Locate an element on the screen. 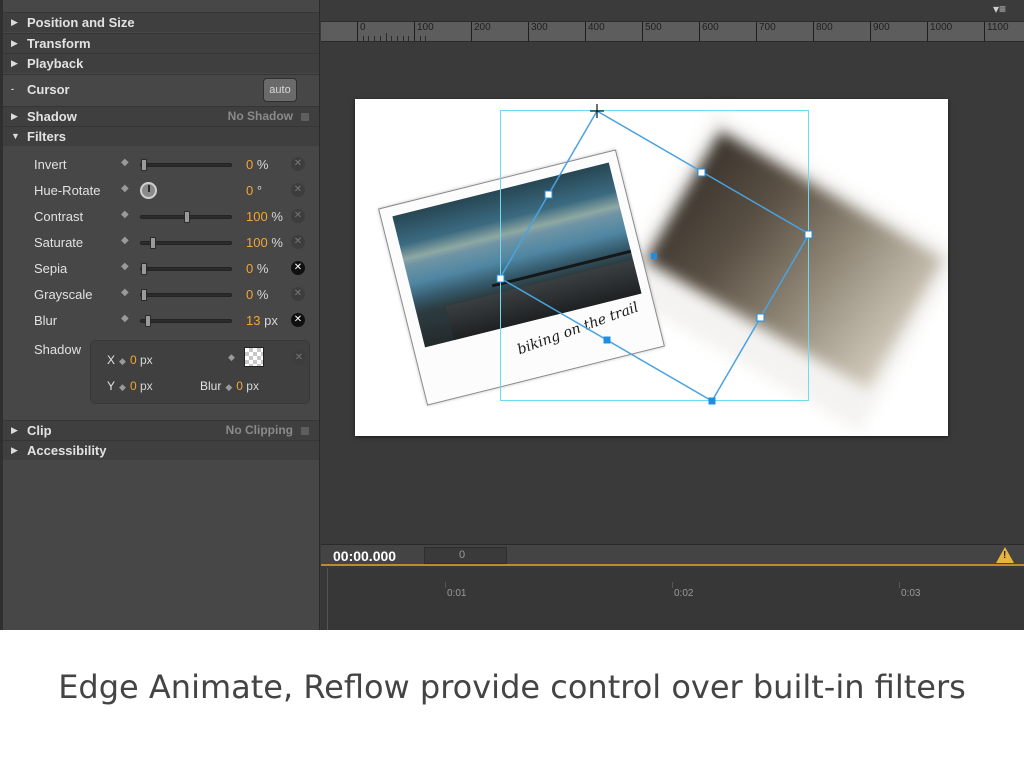  section-label: Clip is located at coordinates (39, 430).